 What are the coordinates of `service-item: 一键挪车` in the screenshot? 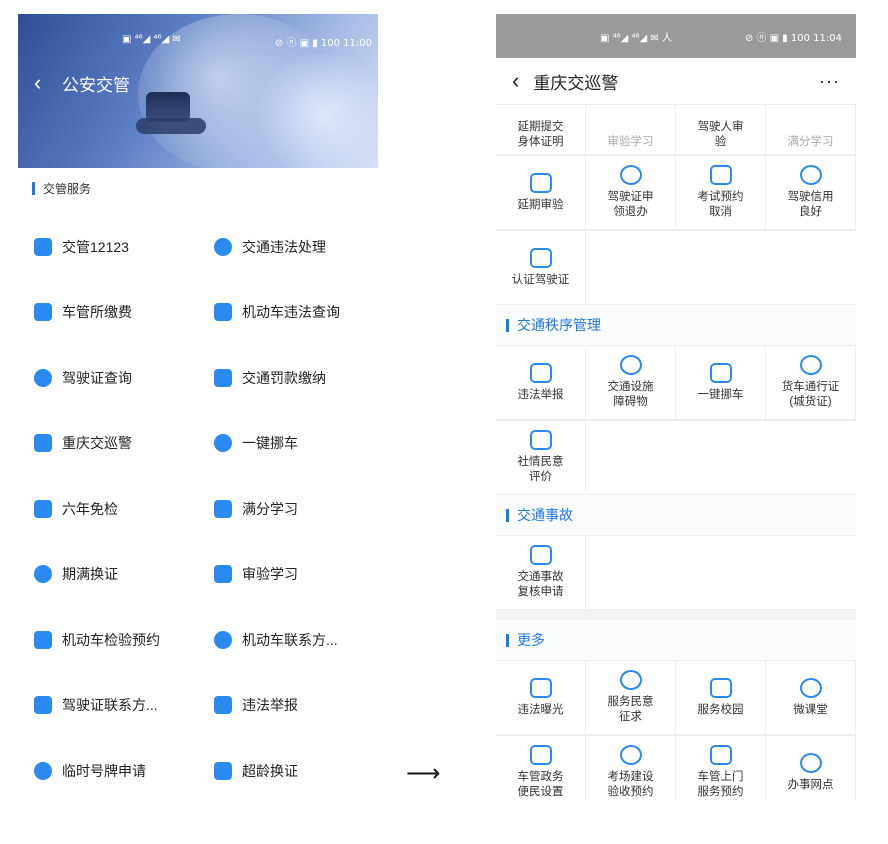 It's located at (288, 444).